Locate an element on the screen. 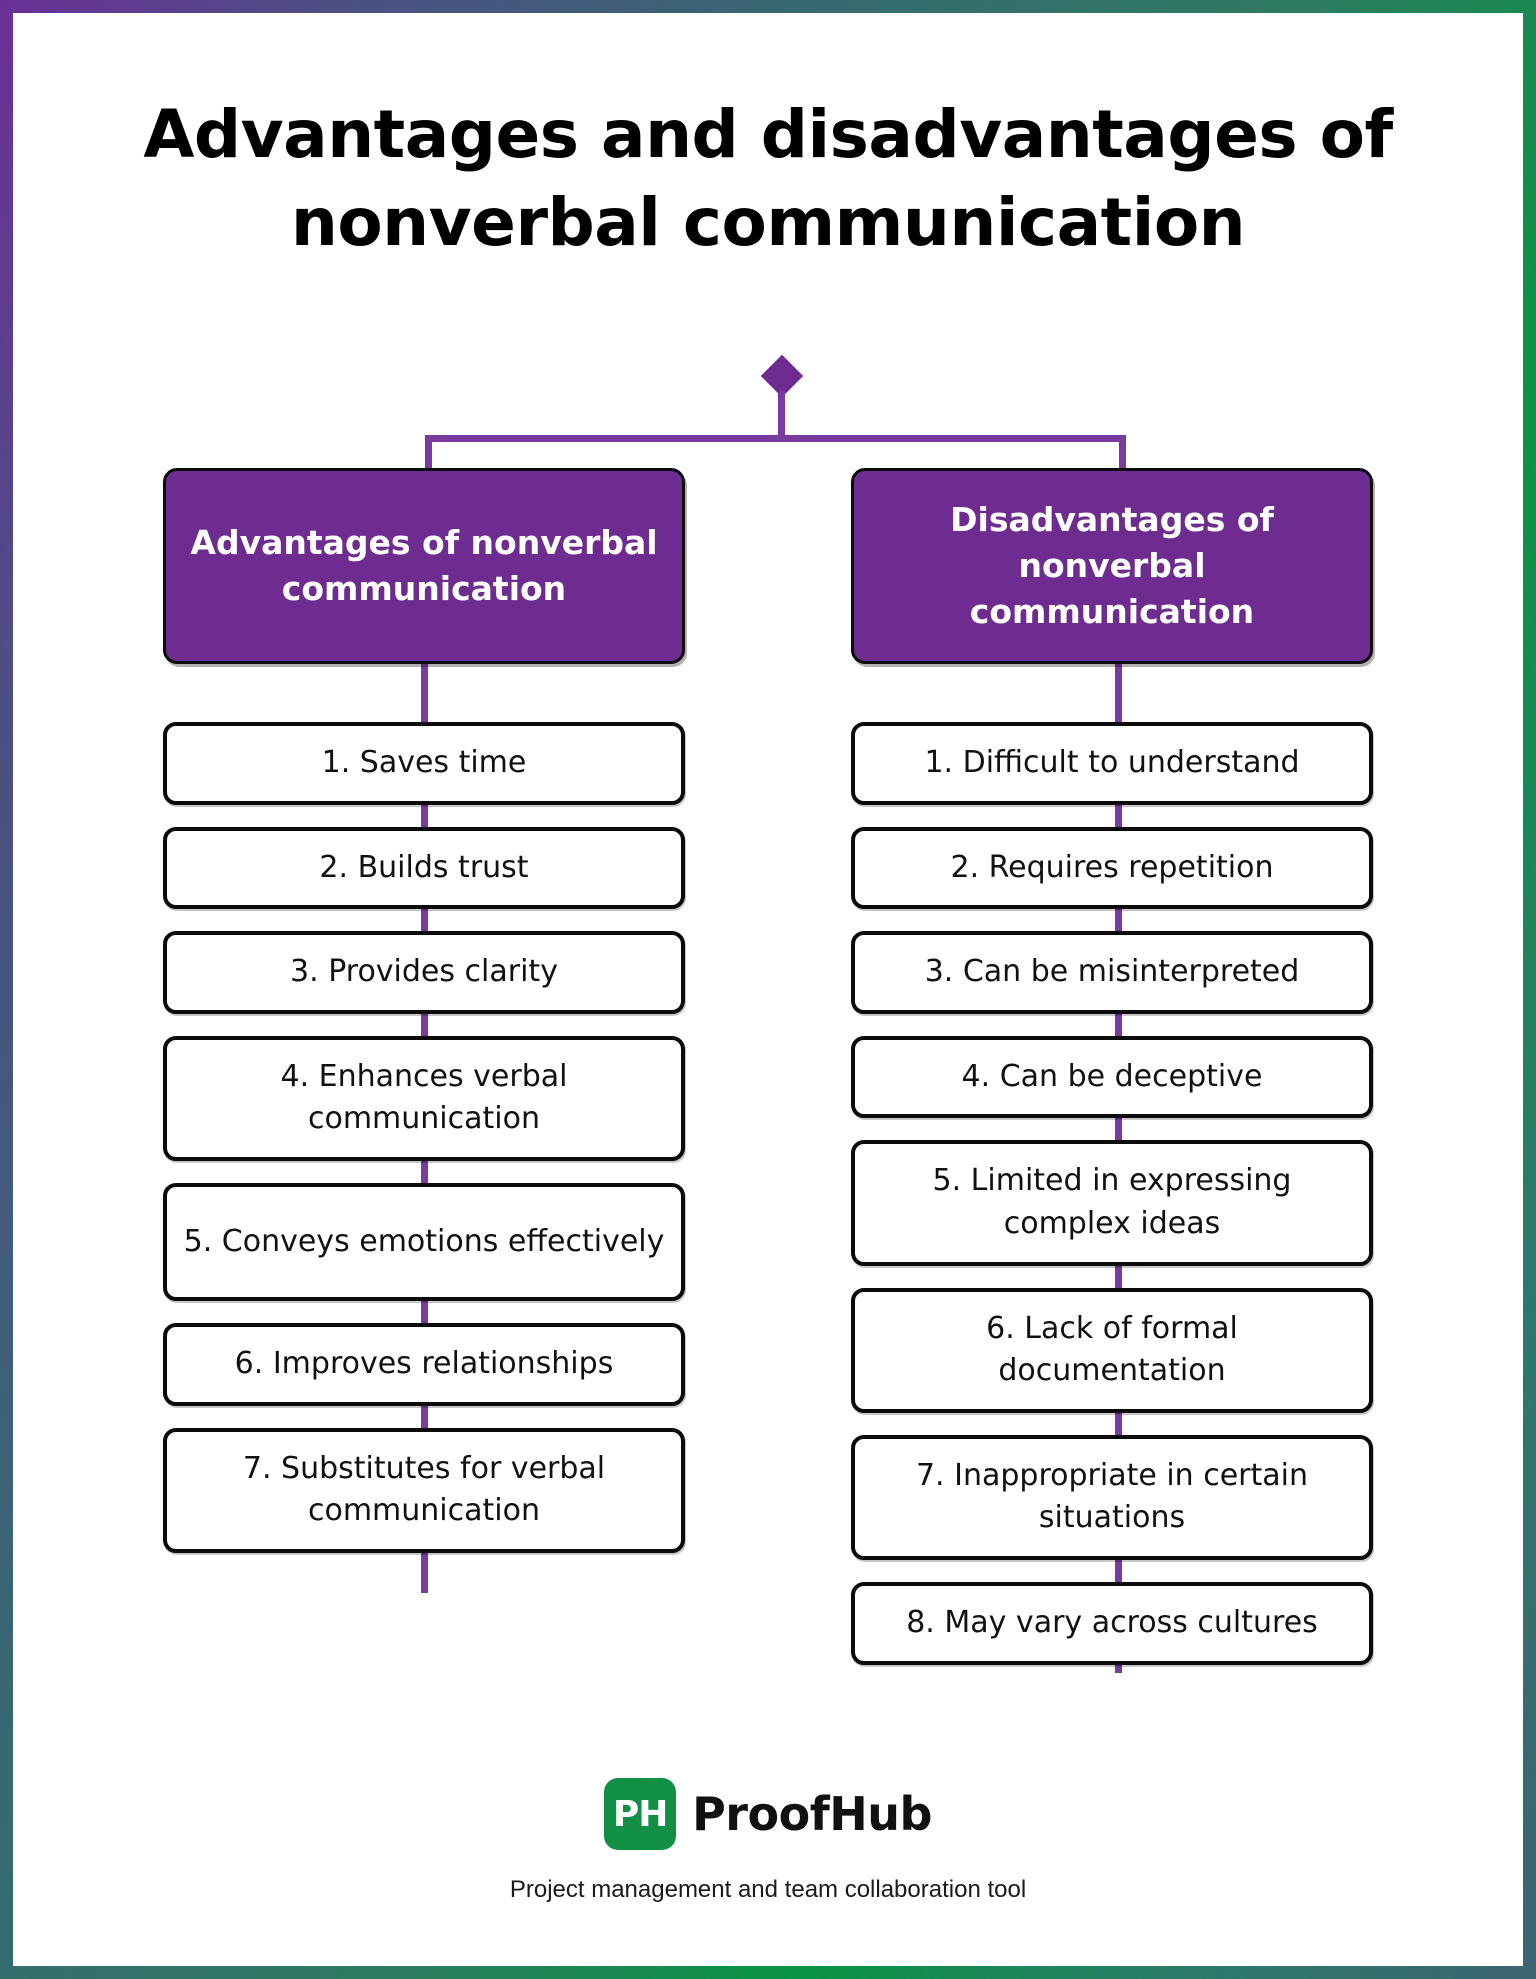 The width and height of the screenshot is (1536, 1979). proofhub-wordmark: ProofHub is located at coordinates (812, 1814).